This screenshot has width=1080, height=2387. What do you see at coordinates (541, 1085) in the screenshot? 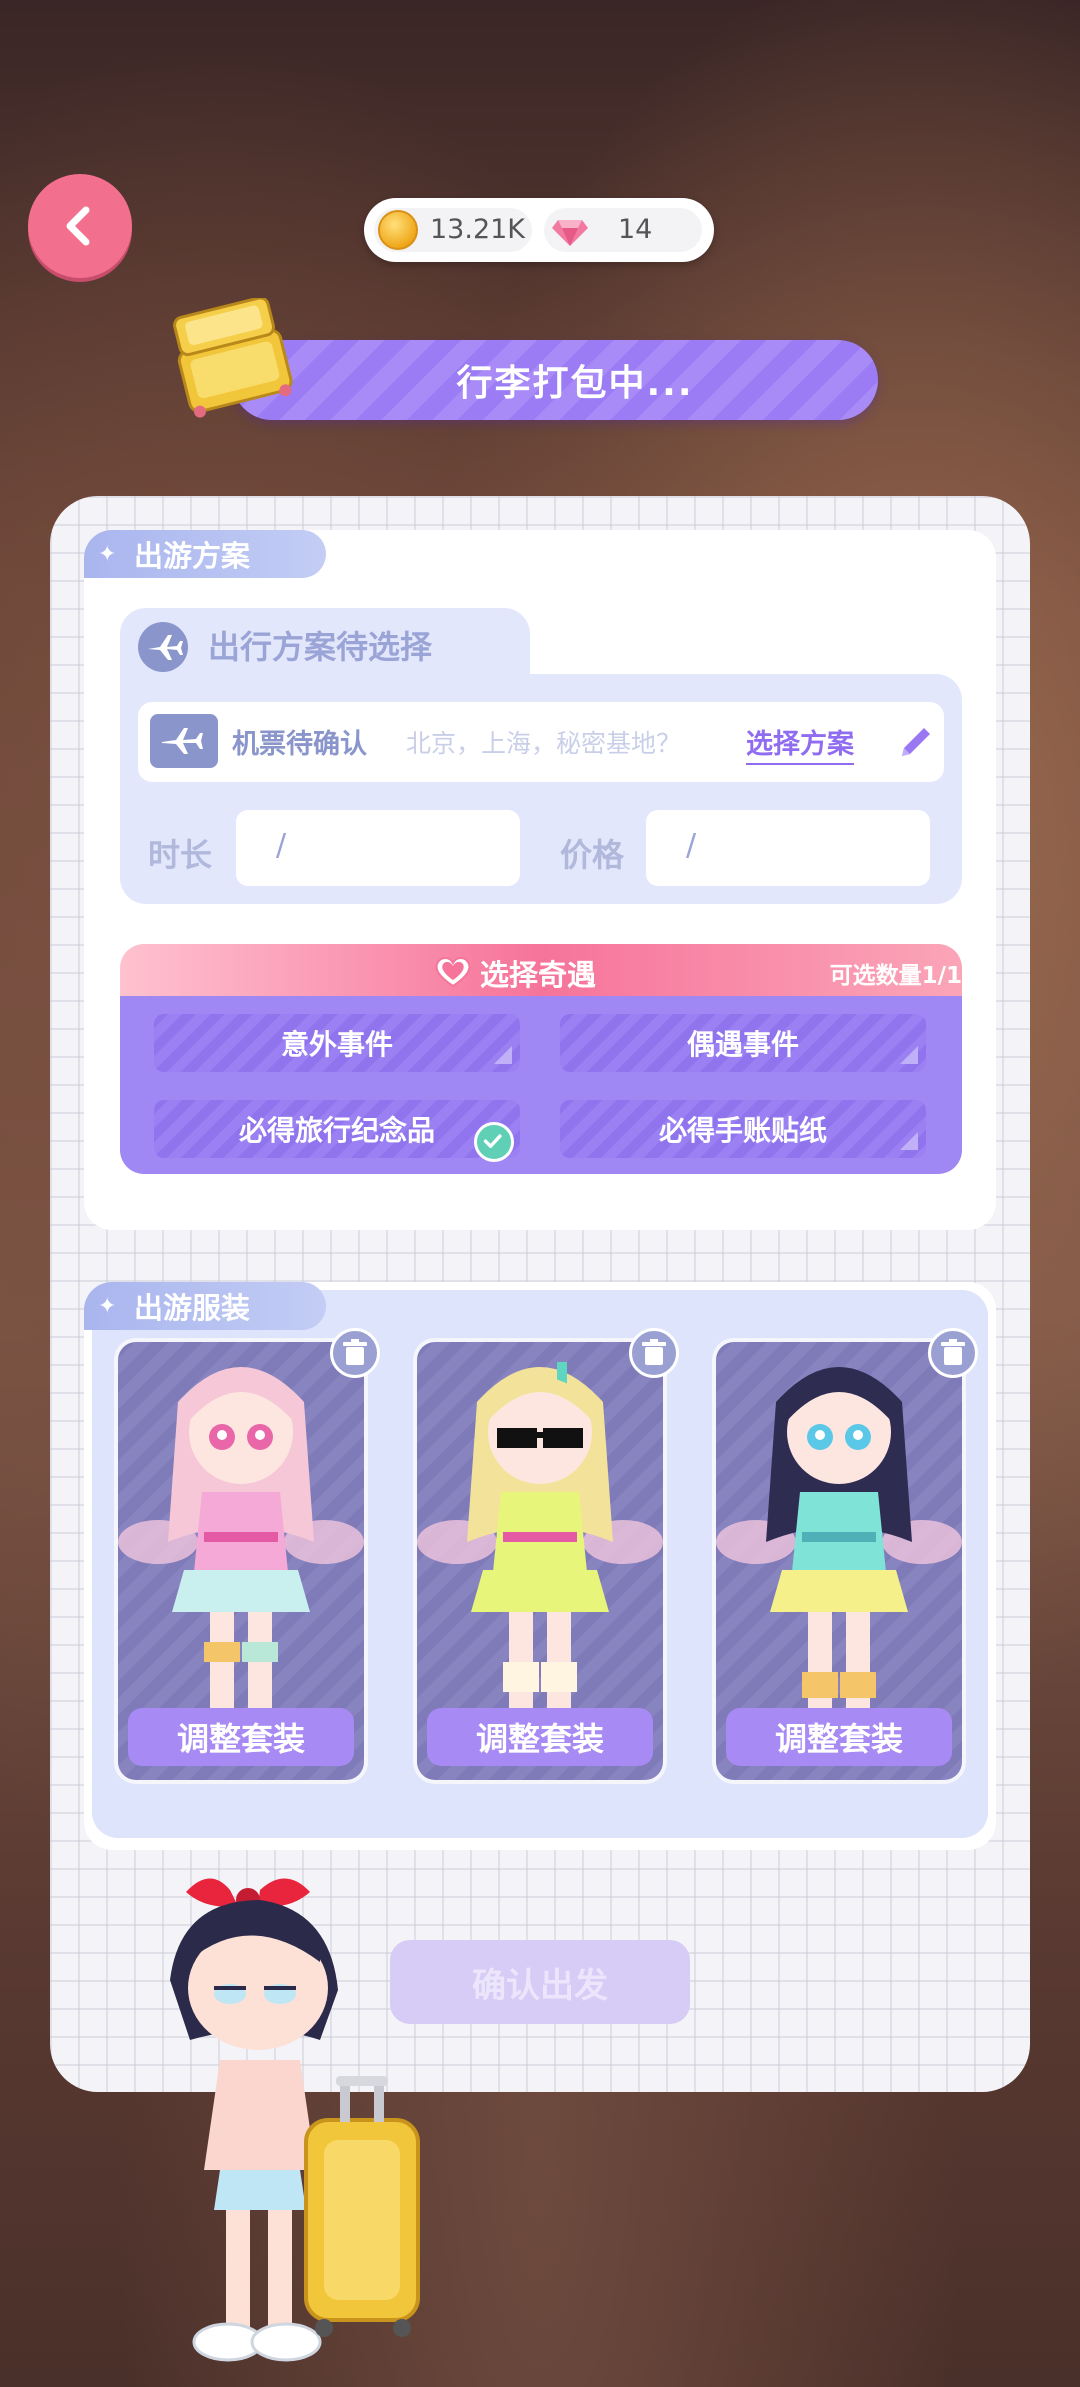
I see `encounter-options: 意外事件 偶遇事件 必得旅行纪念品 必得手账贴纸` at bounding box center [541, 1085].